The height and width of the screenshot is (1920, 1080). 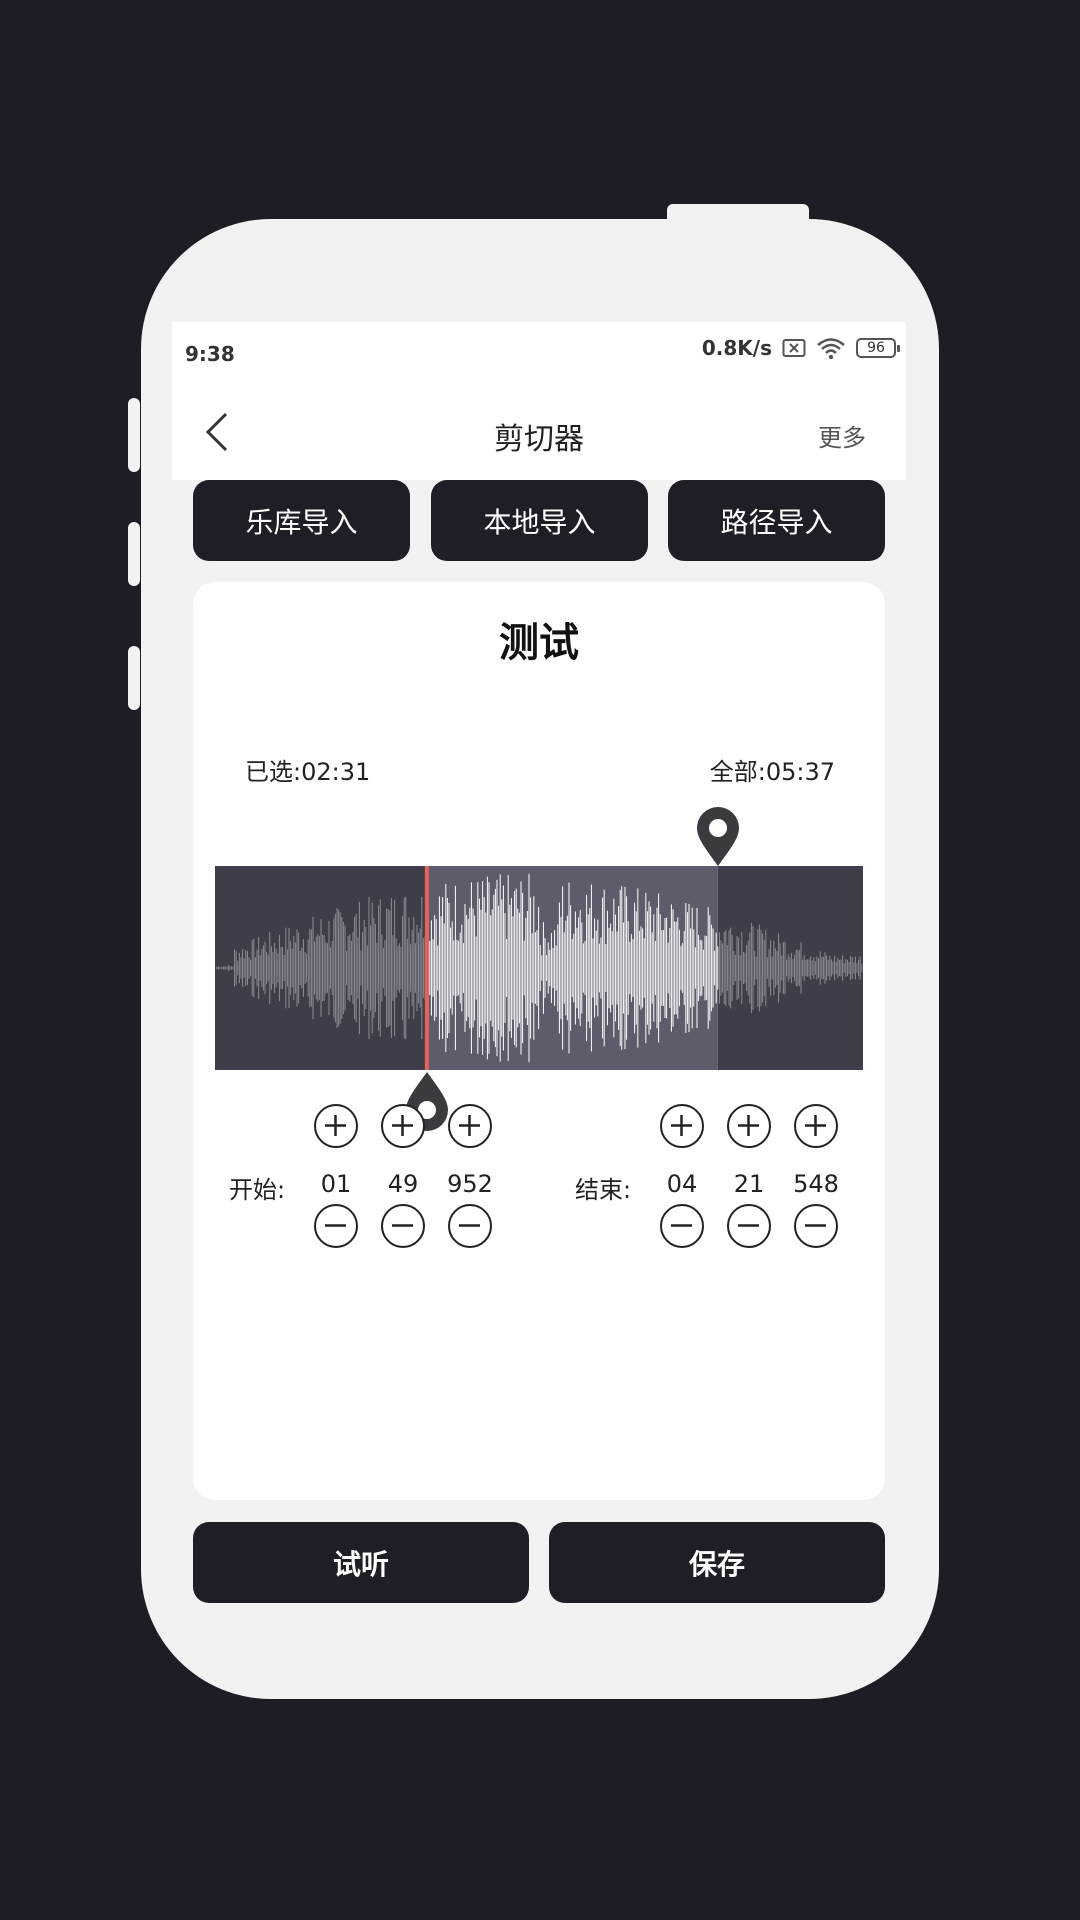 What do you see at coordinates (257, 1190) in the screenshot?
I see `start-label: 开始:` at bounding box center [257, 1190].